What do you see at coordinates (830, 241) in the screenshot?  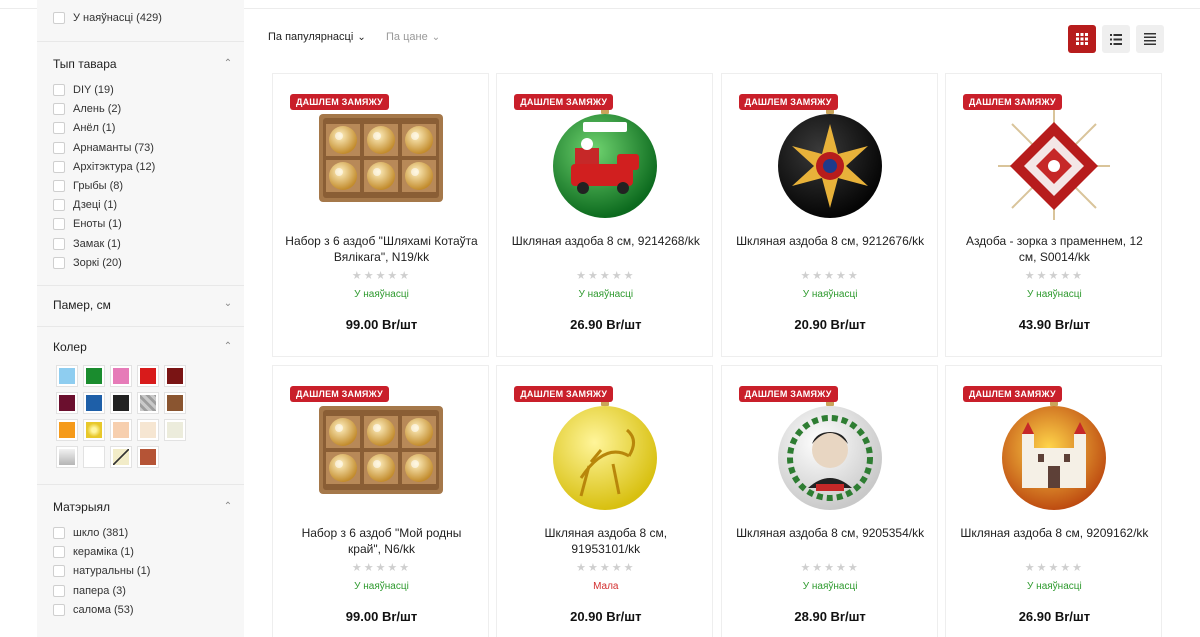 I see `product-title: Шкляная аздоба 8 см, 9212676/kk` at bounding box center [830, 241].